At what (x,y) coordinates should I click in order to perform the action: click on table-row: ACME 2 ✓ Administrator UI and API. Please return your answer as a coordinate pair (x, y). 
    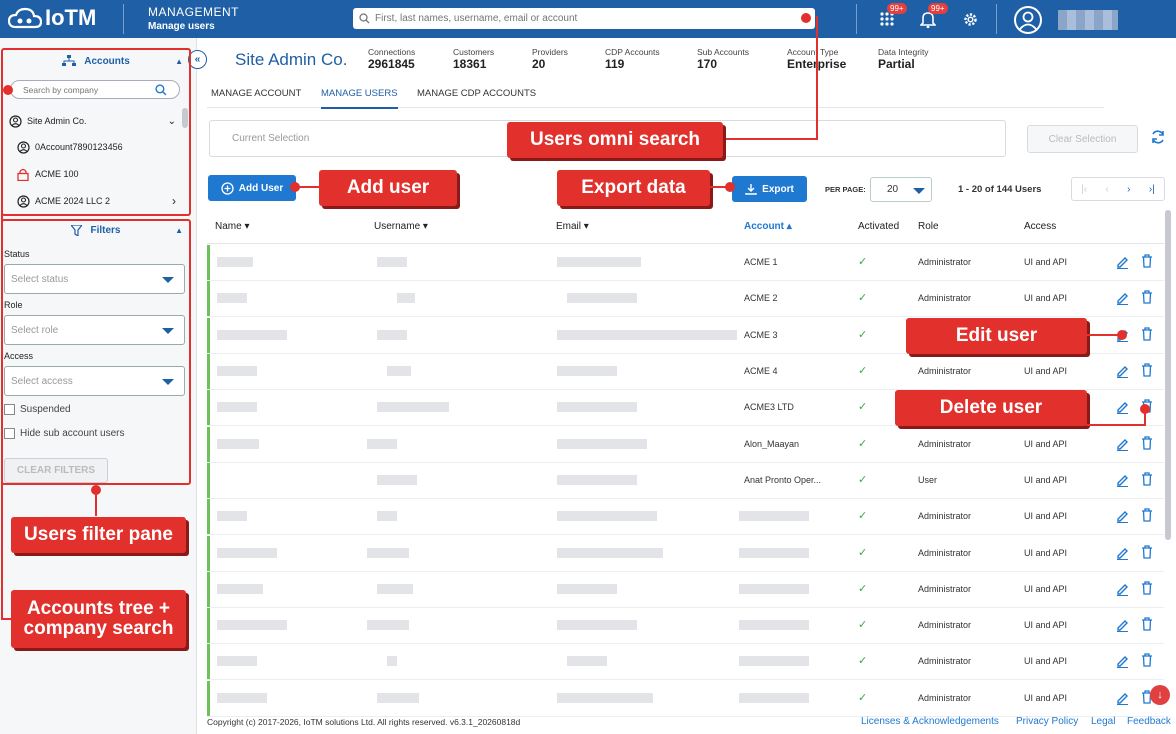
    Looking at the image, I should click on (685, 299).